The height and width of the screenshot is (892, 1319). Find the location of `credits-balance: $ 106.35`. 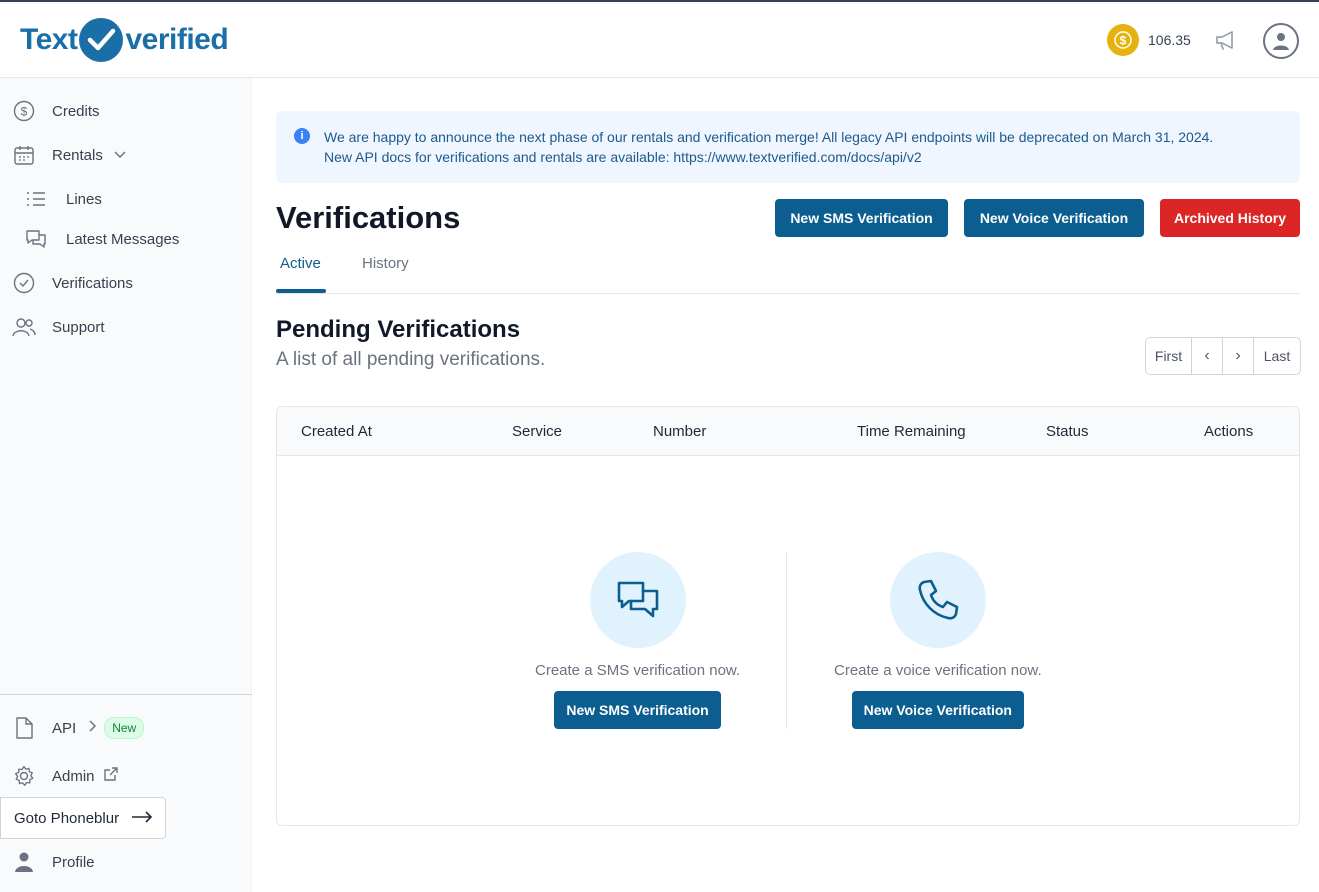

credits-balance: $ 106.35 is located at coordinates (1149, 40).